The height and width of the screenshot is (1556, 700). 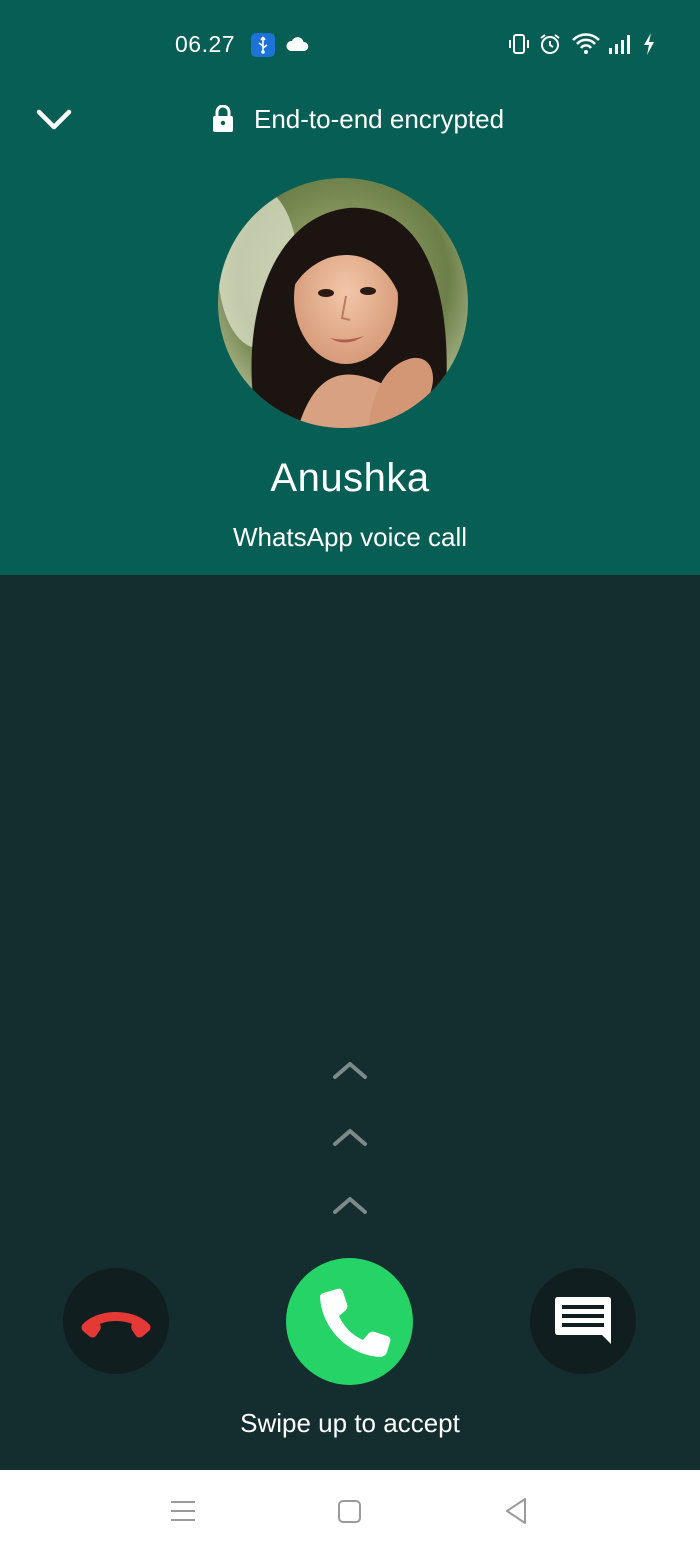 What do you see at coordinates (516, 1513) in the screenshot?
I see `back-icon` at bounding box center [516, 1513].